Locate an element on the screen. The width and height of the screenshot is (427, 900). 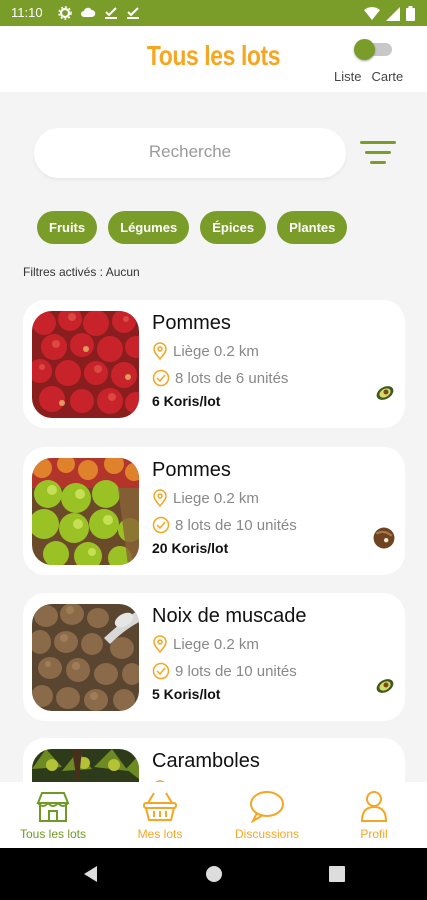
lot-image-carambola is located at coordinates (85, 765).